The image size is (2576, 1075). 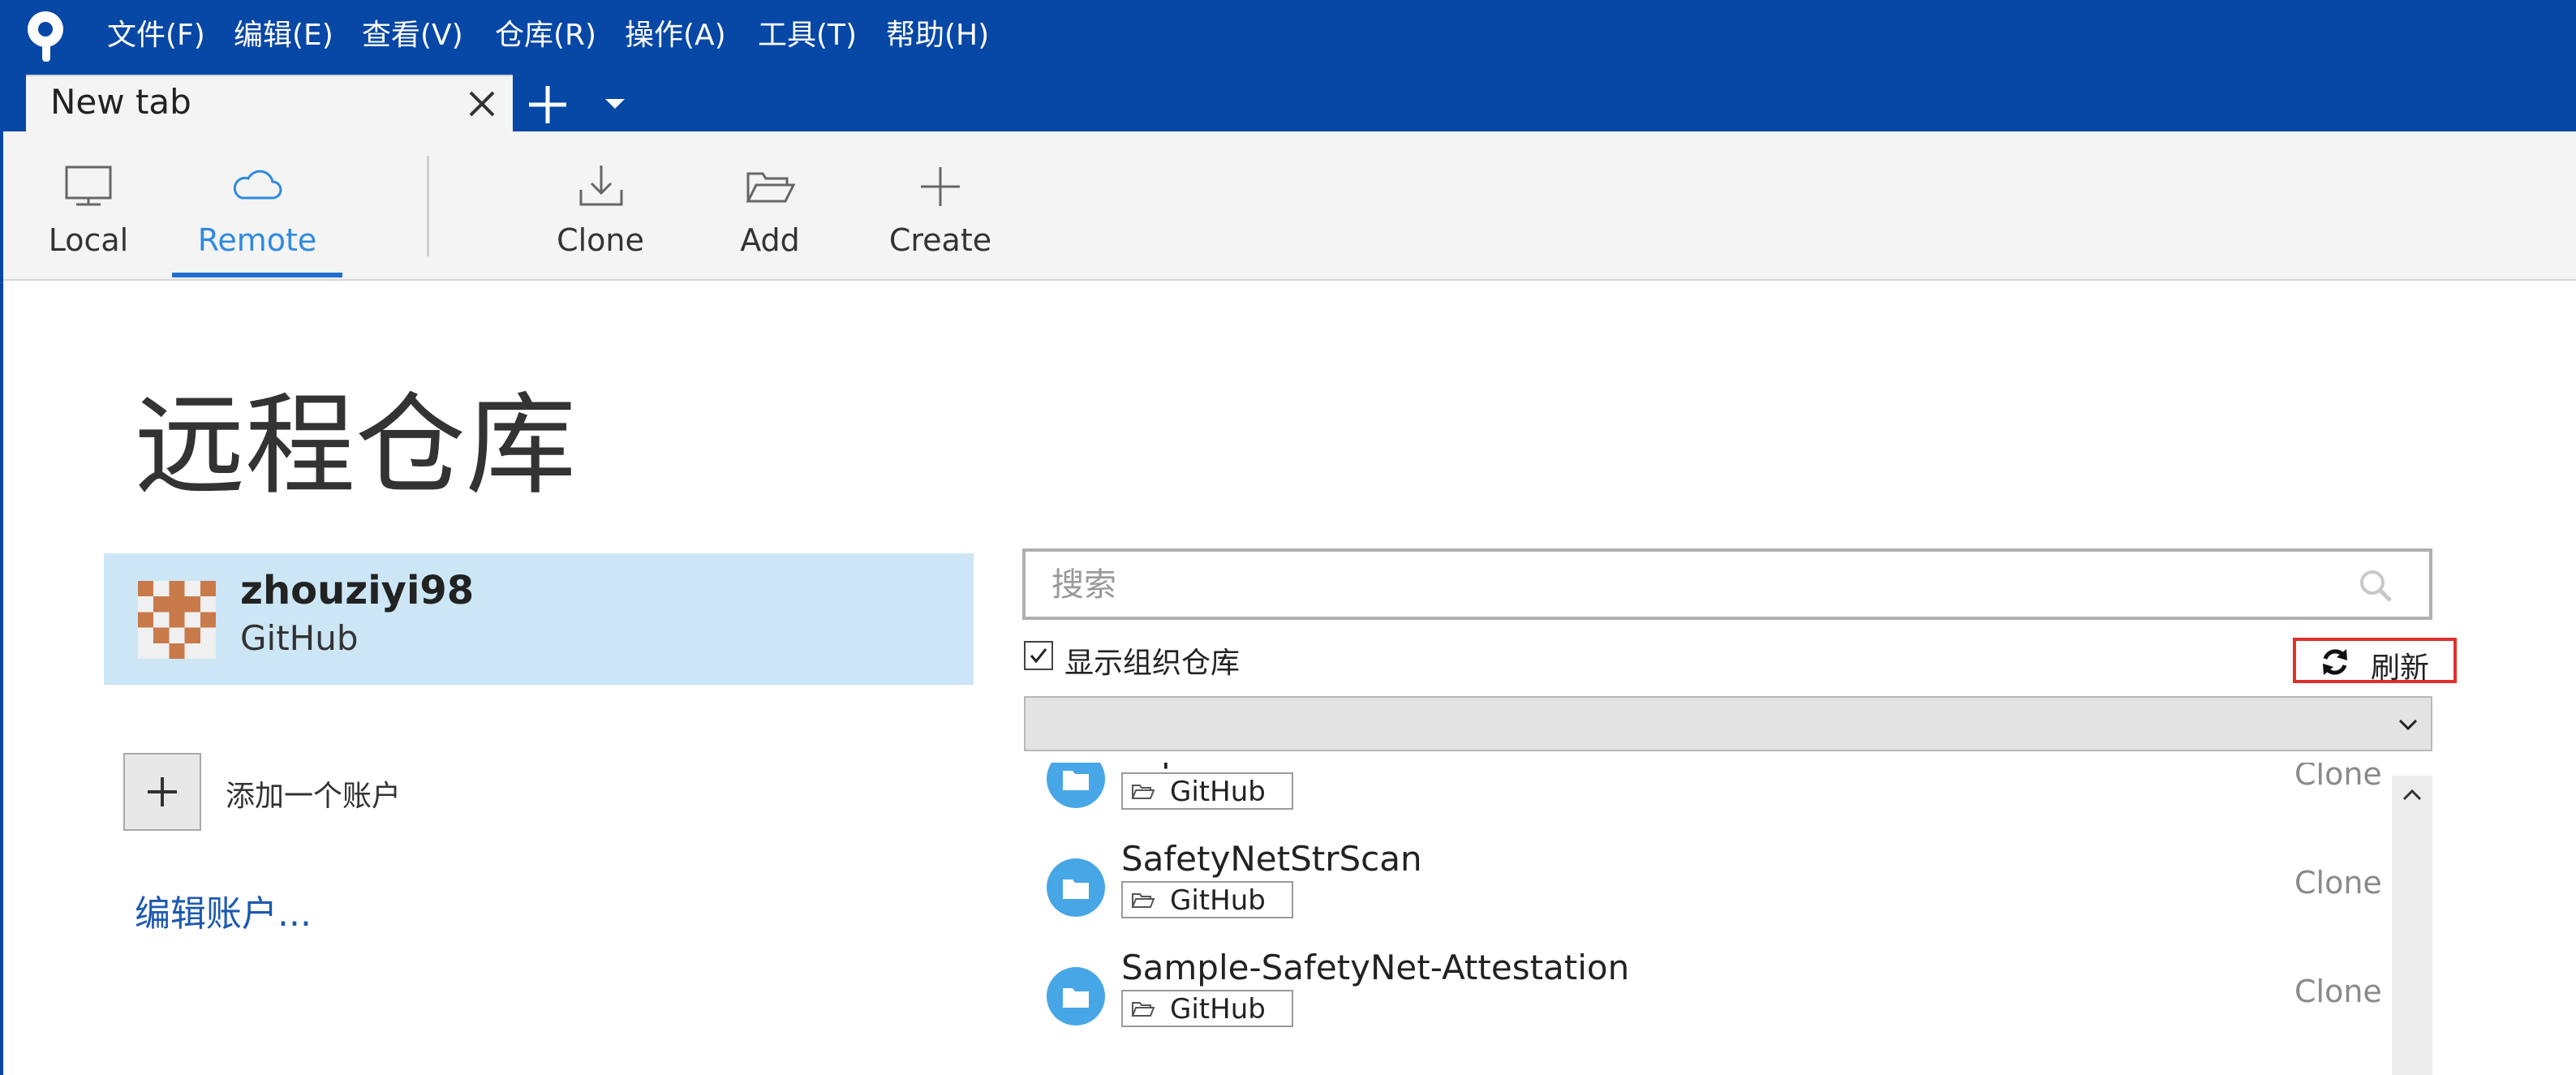 I want to click on search-icon, so click(x=2375, y=585).